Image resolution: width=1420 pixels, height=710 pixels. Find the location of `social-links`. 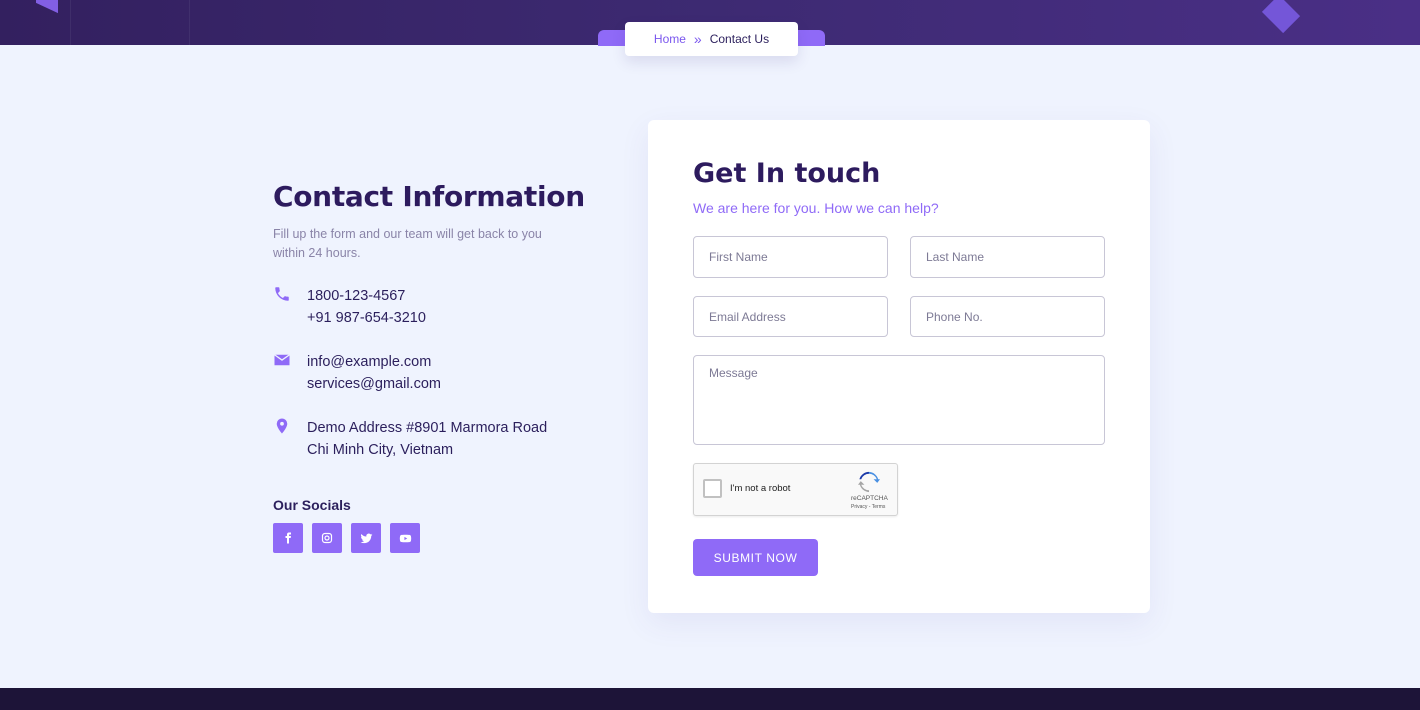

social-links is located at coordinates (346, 538).